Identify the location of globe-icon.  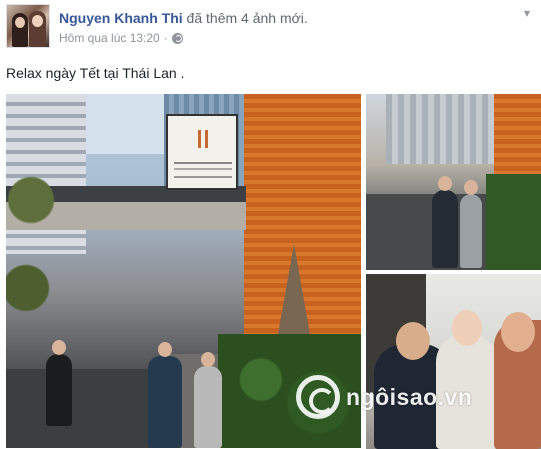
(177, 38).